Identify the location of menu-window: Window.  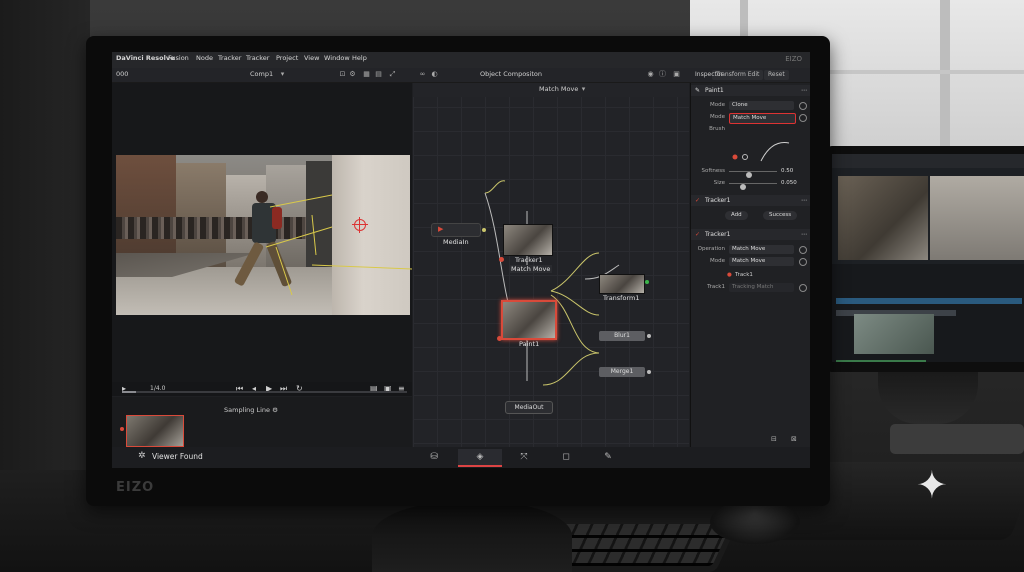
(337, 58).